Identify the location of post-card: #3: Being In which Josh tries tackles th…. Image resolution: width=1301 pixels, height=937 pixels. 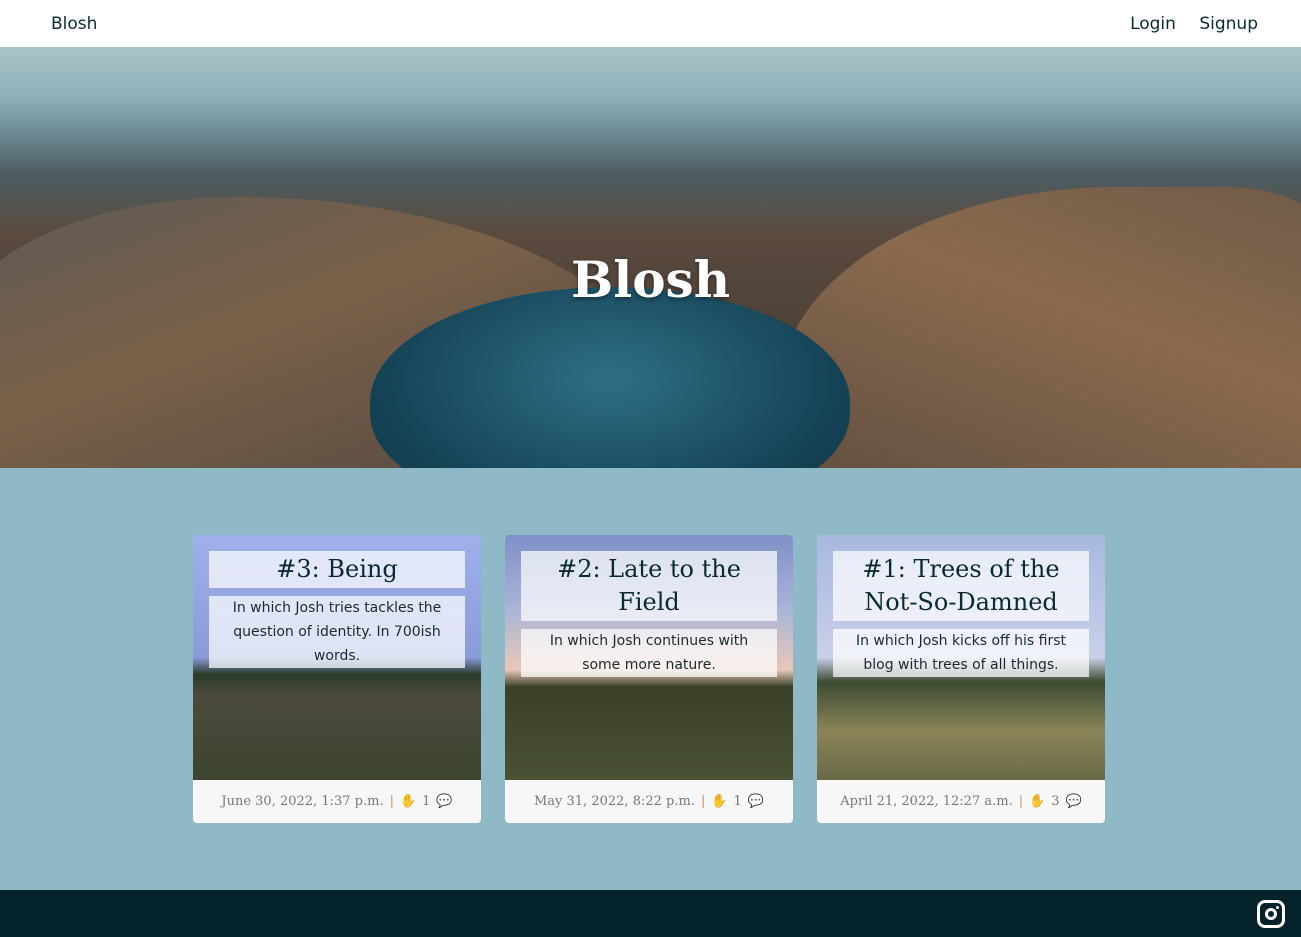
(337, 679).